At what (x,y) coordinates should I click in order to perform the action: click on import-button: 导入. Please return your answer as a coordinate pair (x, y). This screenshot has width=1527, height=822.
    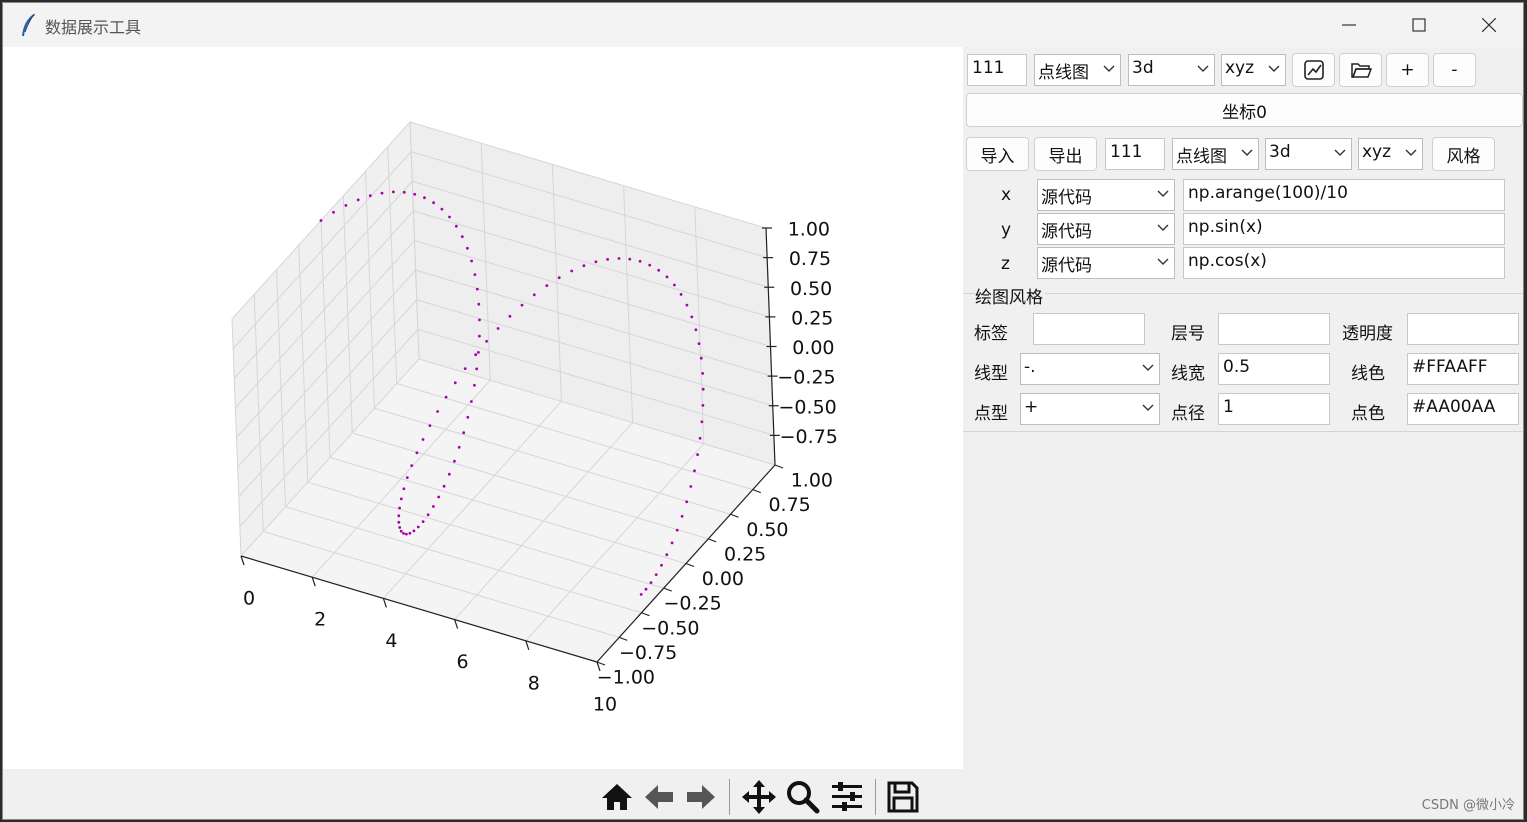
    Looking at the image, I should click on (997, 154).